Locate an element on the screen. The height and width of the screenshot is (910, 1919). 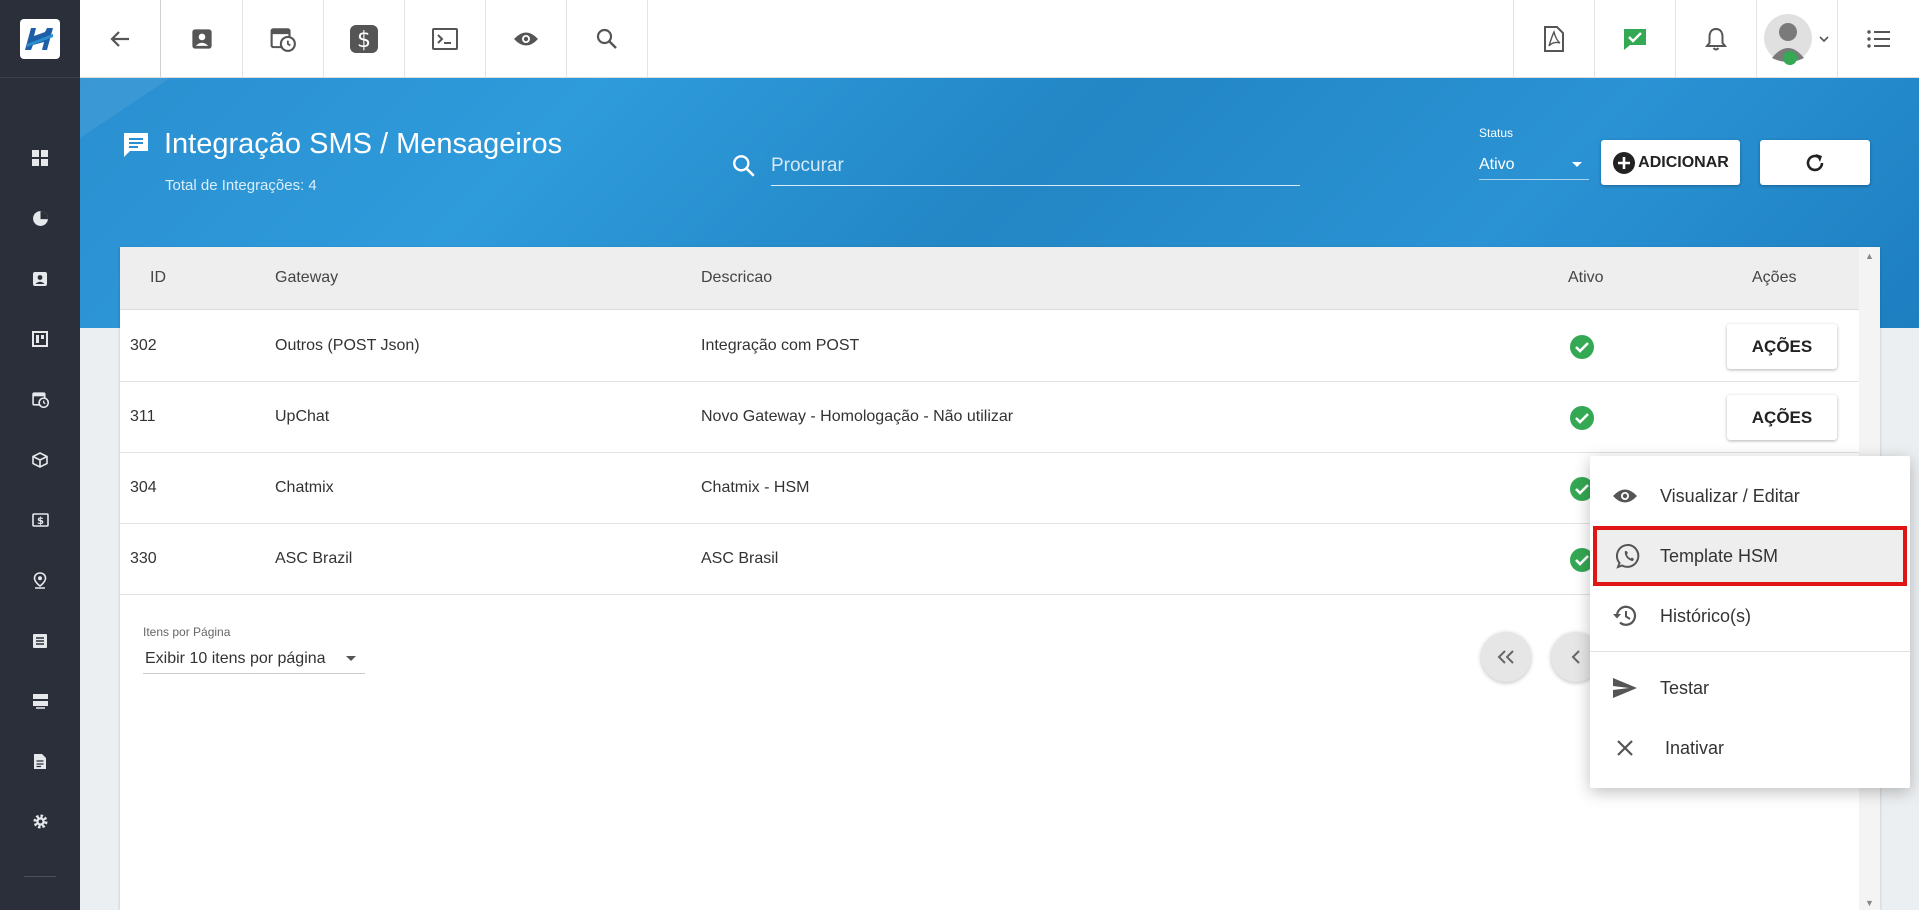
sidebar-item-products is located at coordinates (40, 459).